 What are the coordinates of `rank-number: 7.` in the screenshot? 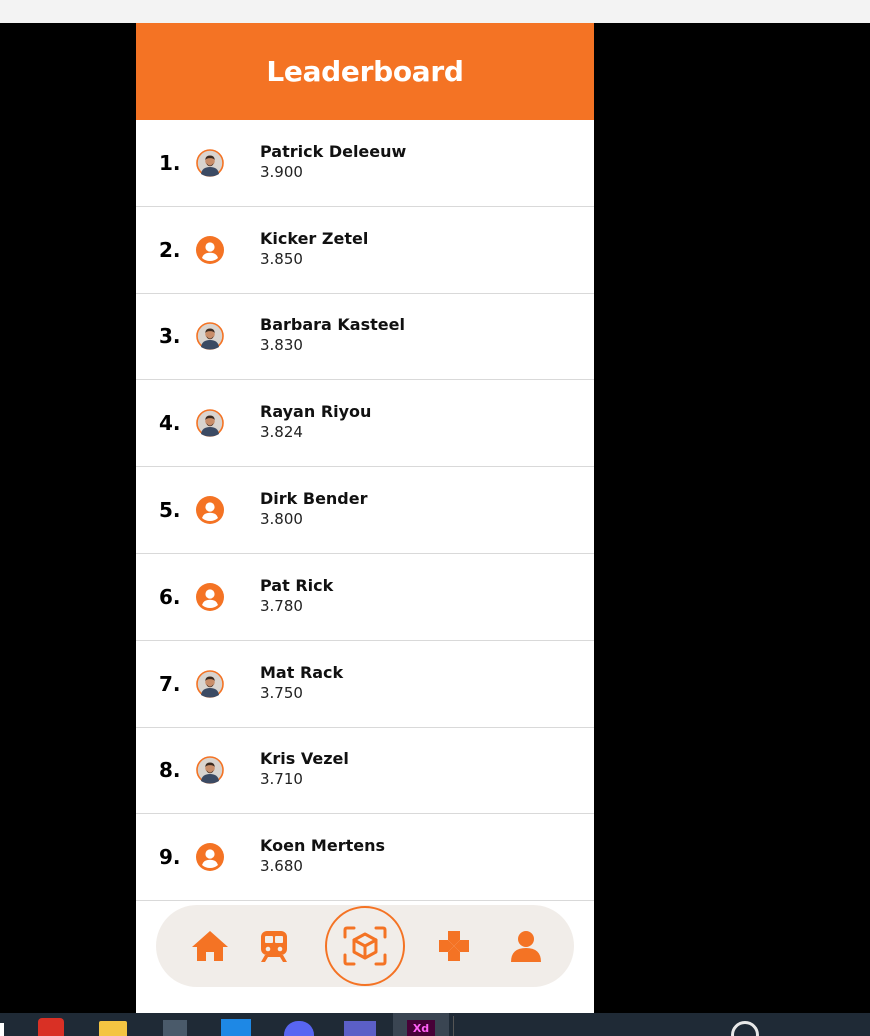 It's located at (170, 683).